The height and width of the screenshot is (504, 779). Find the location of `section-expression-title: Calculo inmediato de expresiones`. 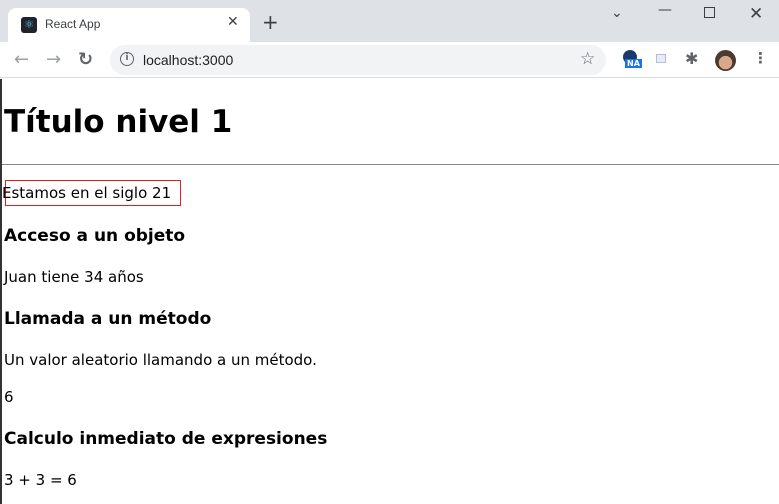

section-expression-title: Calculo inmediato de expresiones is located at coordinates (166, 439).